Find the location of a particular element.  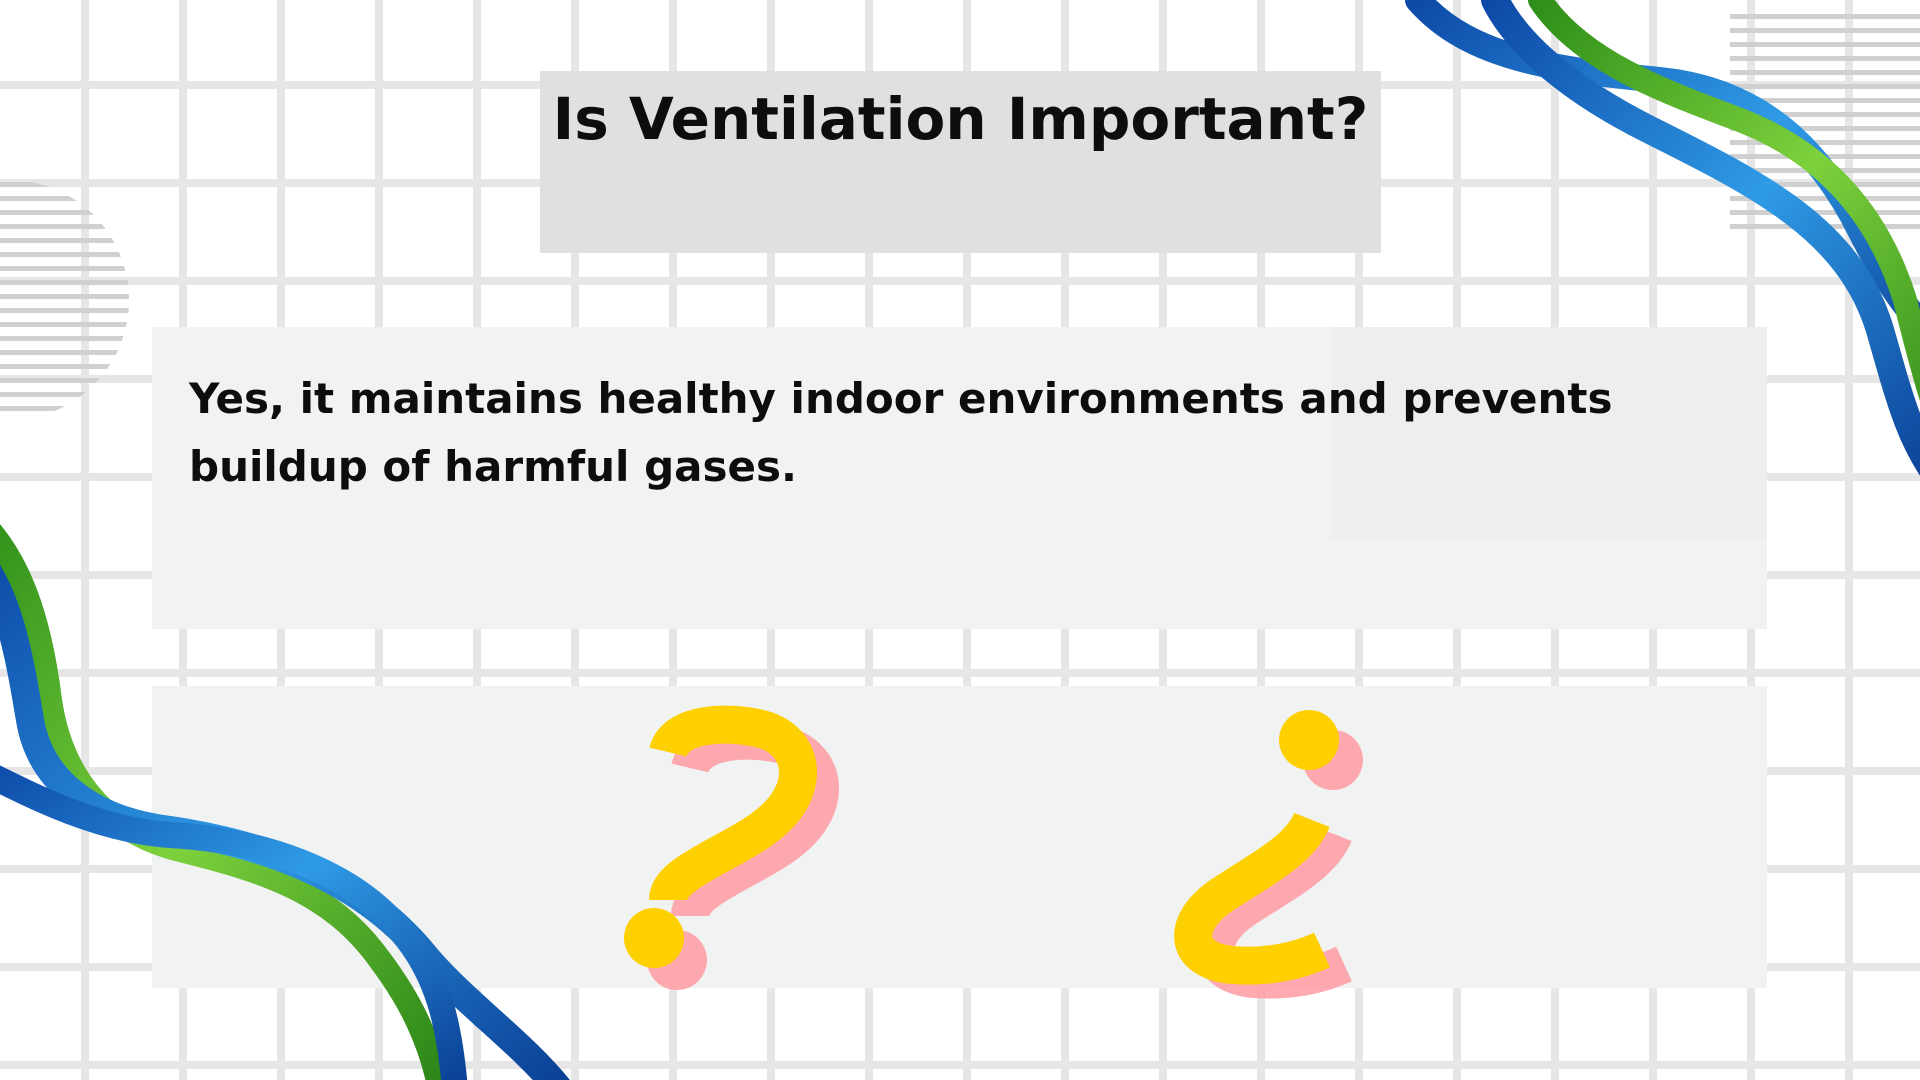

title-box: Is Ventilation Important? is located at coordinates (960, 162).